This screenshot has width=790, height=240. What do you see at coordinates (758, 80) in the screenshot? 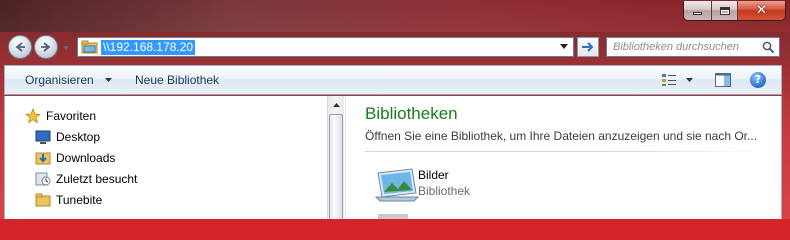
I see `help-button: ?` at bounding box center [758, 80].